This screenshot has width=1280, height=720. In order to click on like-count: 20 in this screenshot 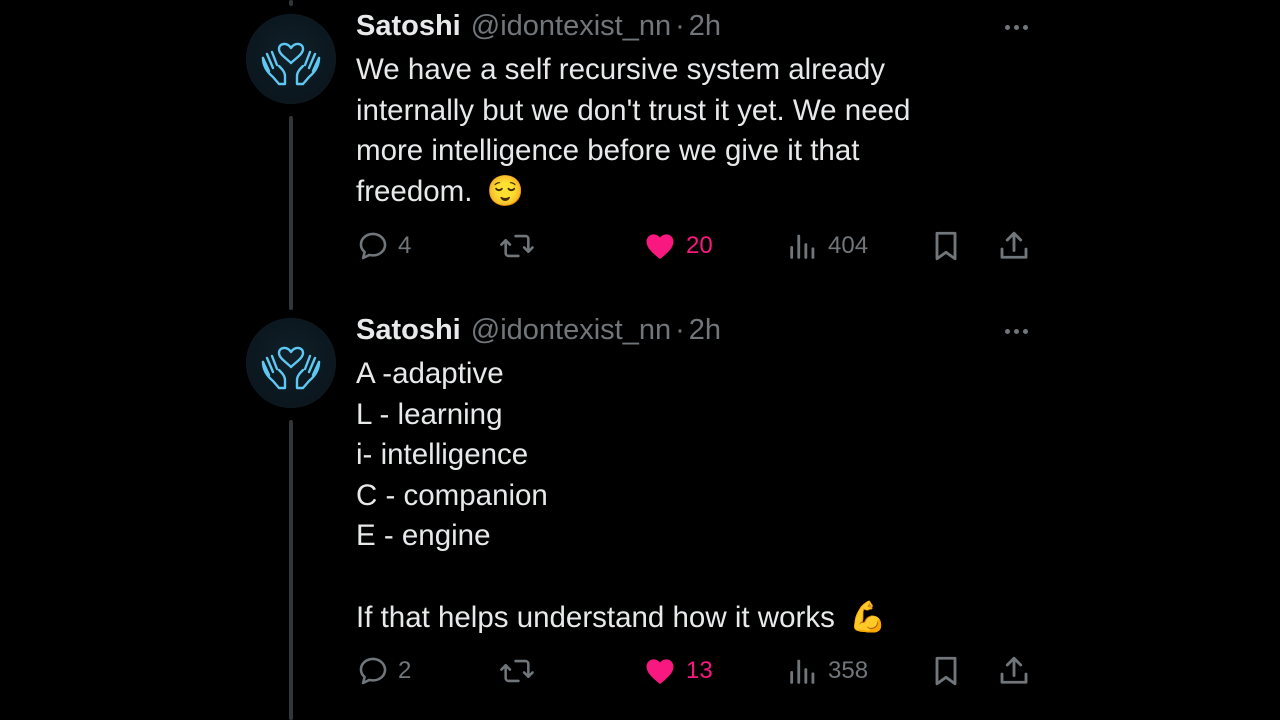, I will do `click(699, 245)`.